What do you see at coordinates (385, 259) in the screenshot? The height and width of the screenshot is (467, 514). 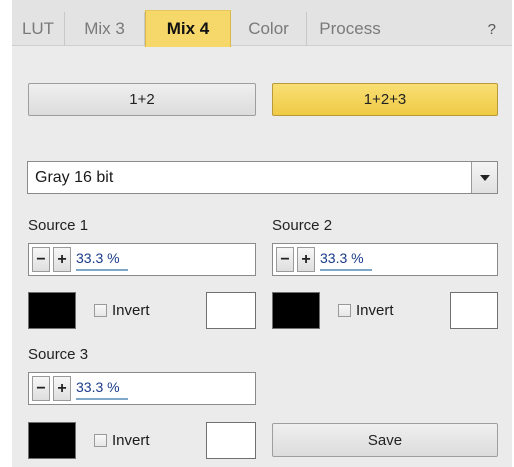 I see `source2-stepper: − + 33.3 %` at bounding box center [385, 259].